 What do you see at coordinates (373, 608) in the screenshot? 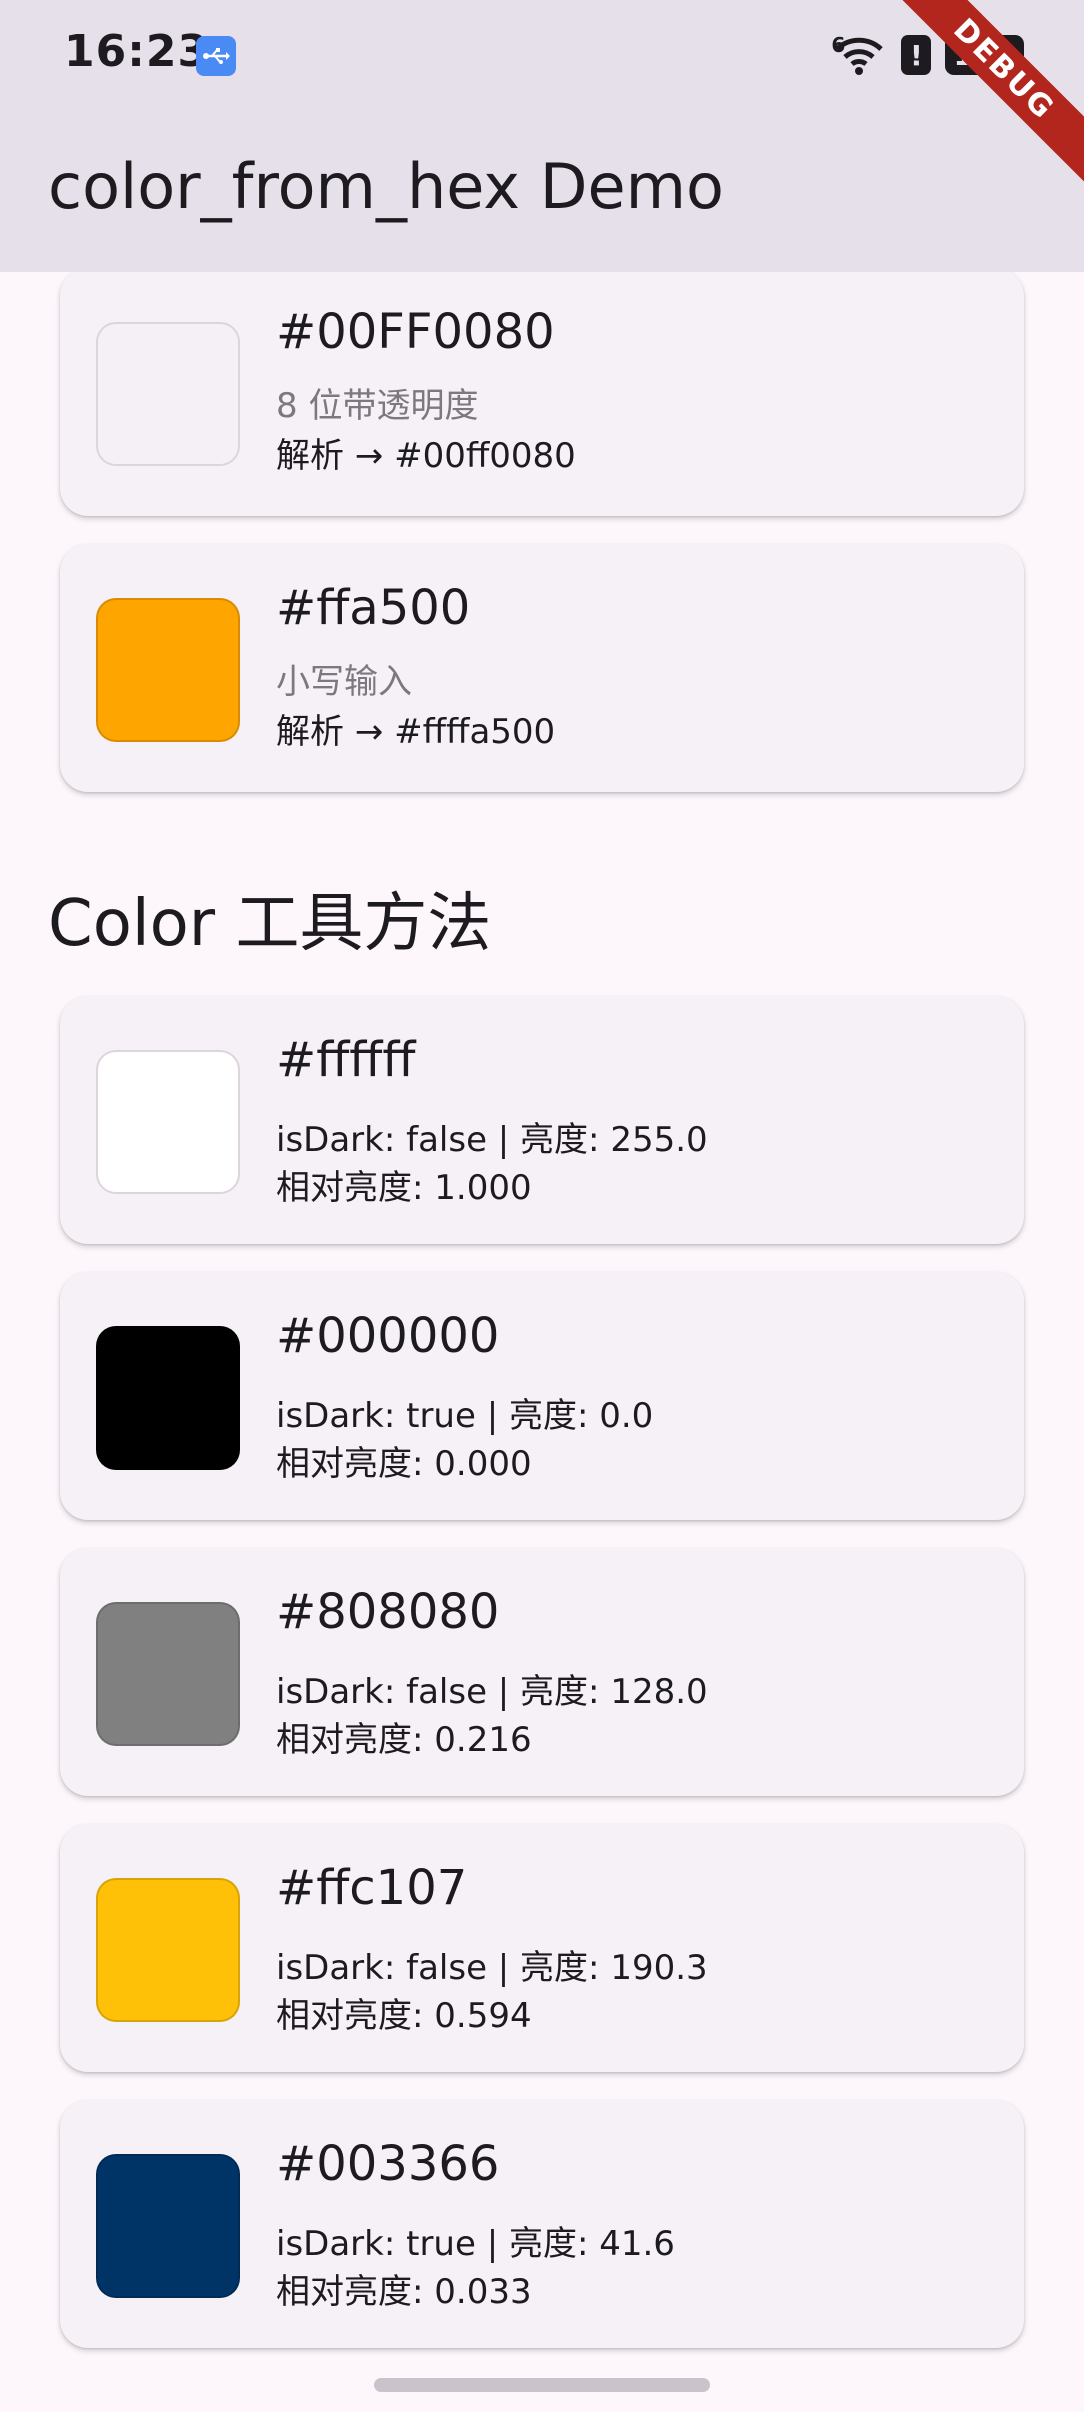
I see `color-hex-title: #ffa500` at bounding box center [373, 608].